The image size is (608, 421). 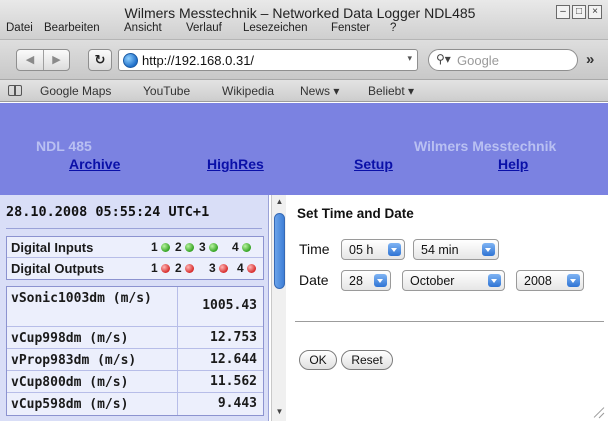 I want to click on bookmark-youtube: YouTube, so click(x=166, y=91).